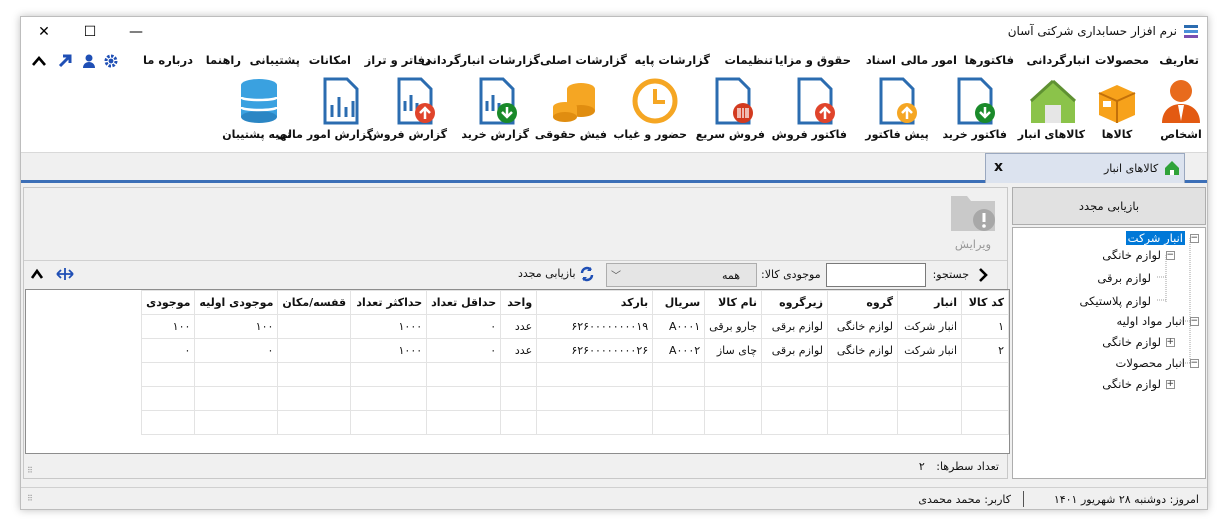  I want to click on col-item-name: نام کالا, so click(733, 302).